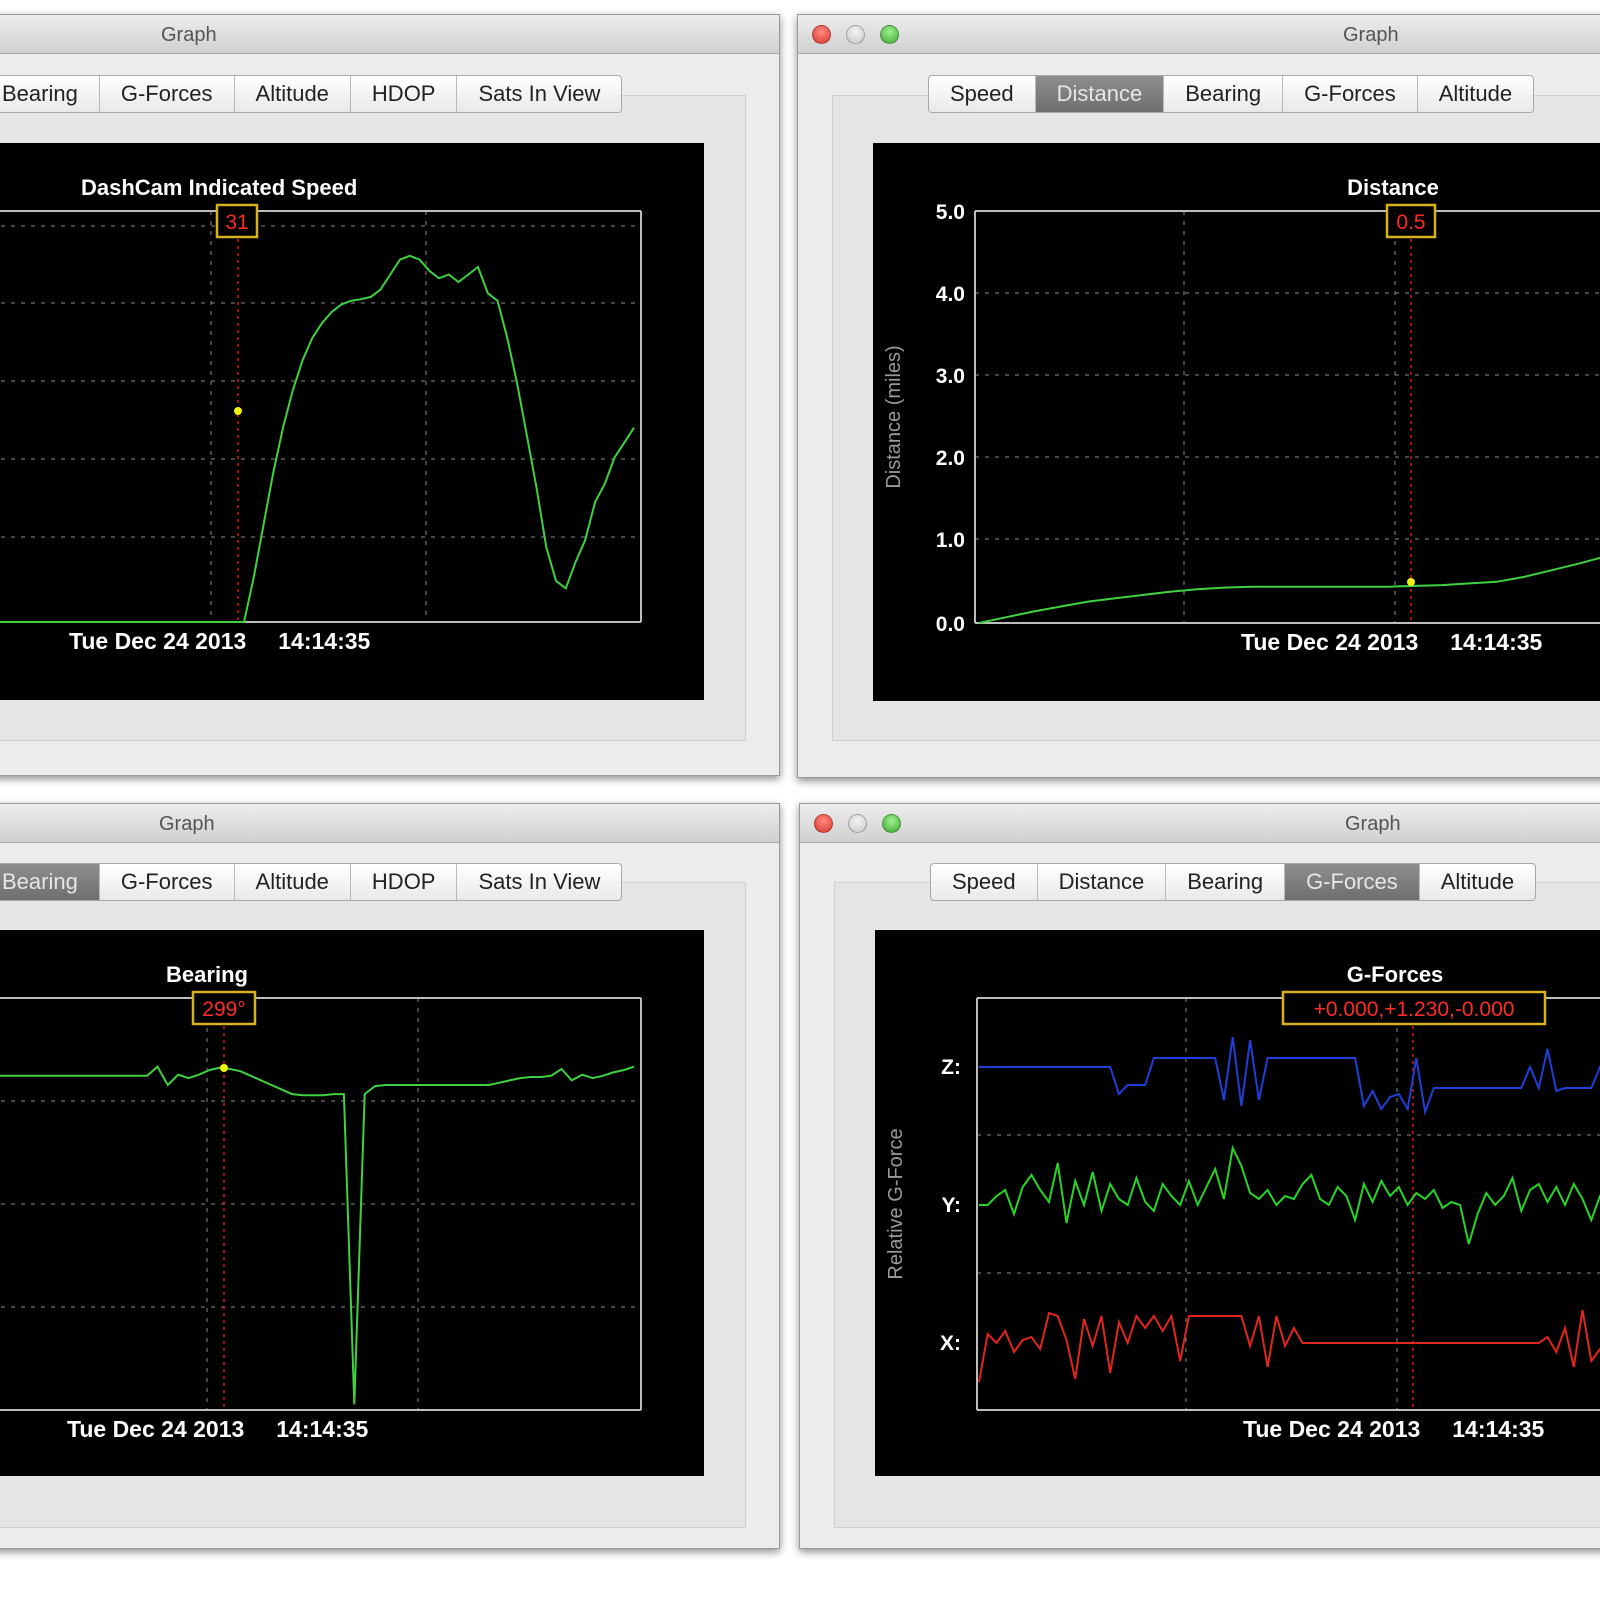  I want to click on y-axis-label: Distance (miles), so click(894, 416).